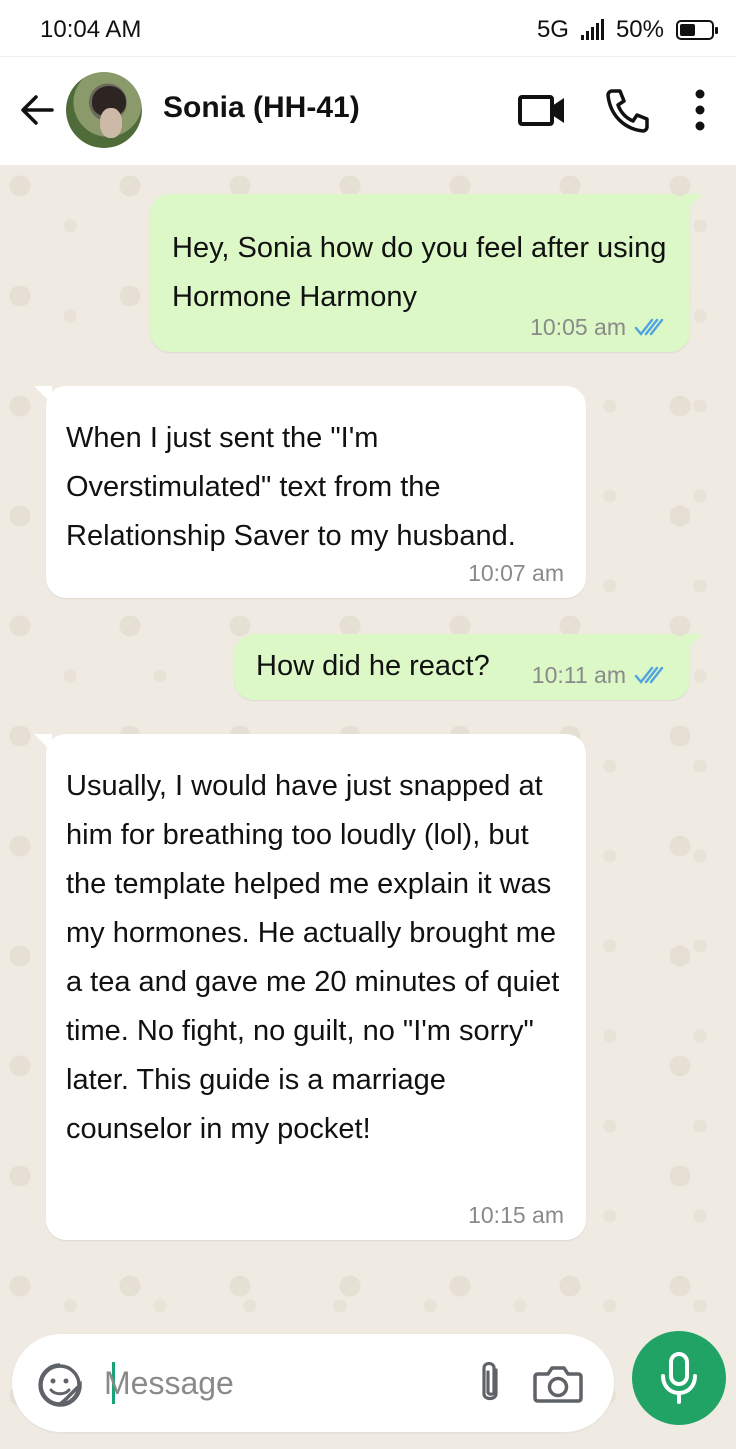  I want to click on contact-name: Sonia (HH-41), so click(261, 108).